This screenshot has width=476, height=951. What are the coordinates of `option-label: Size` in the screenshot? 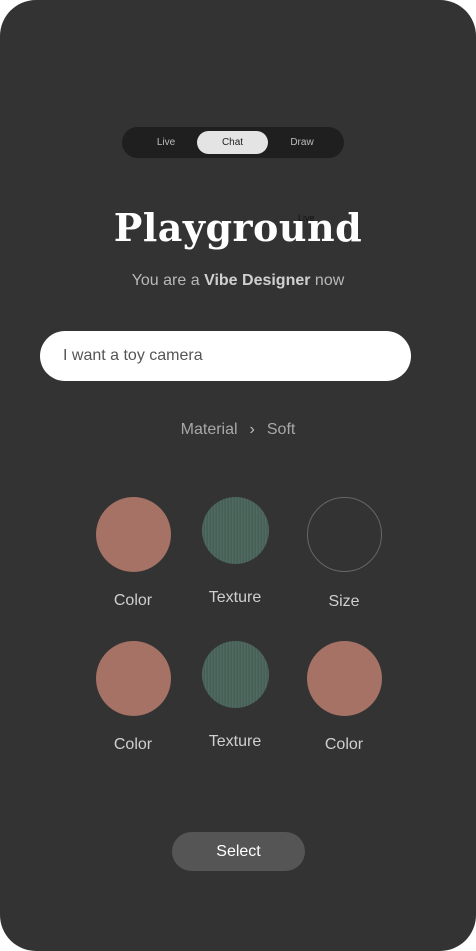 It's located at (344, 601).